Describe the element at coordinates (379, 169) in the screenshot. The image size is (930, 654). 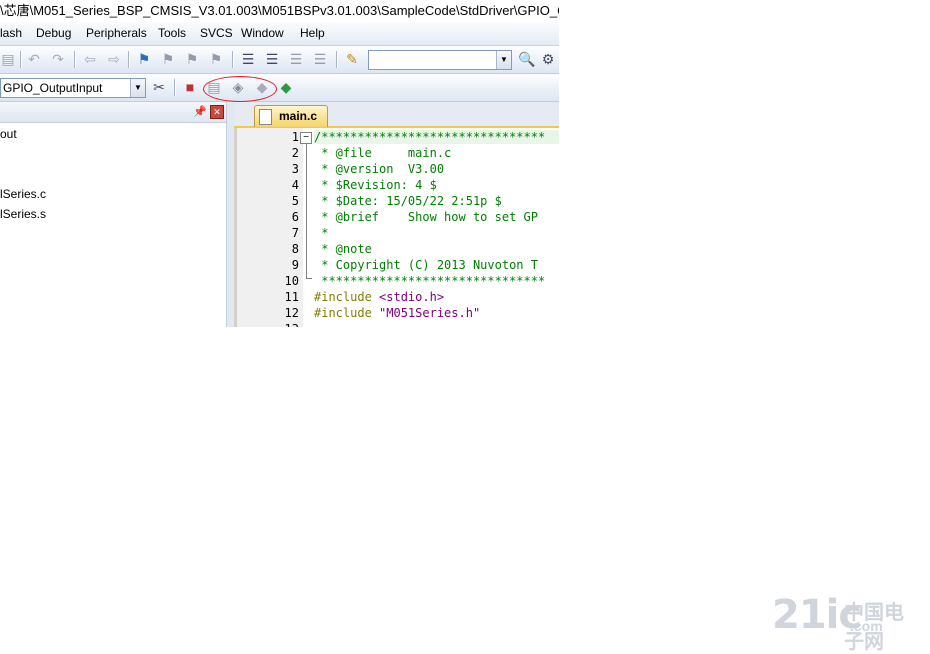
I see `code-line: * @version V3.00` at that location.